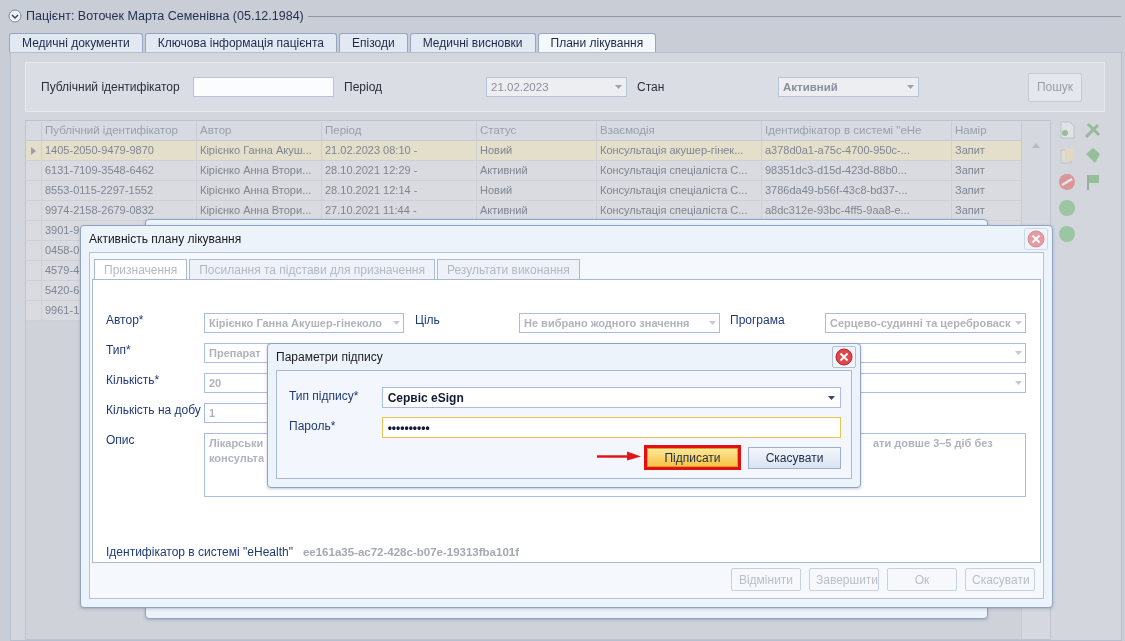  What do you see at coordinates (237, 458) in the screenshot?
I see `field-text: консульта` at bounding box center [237, 458].